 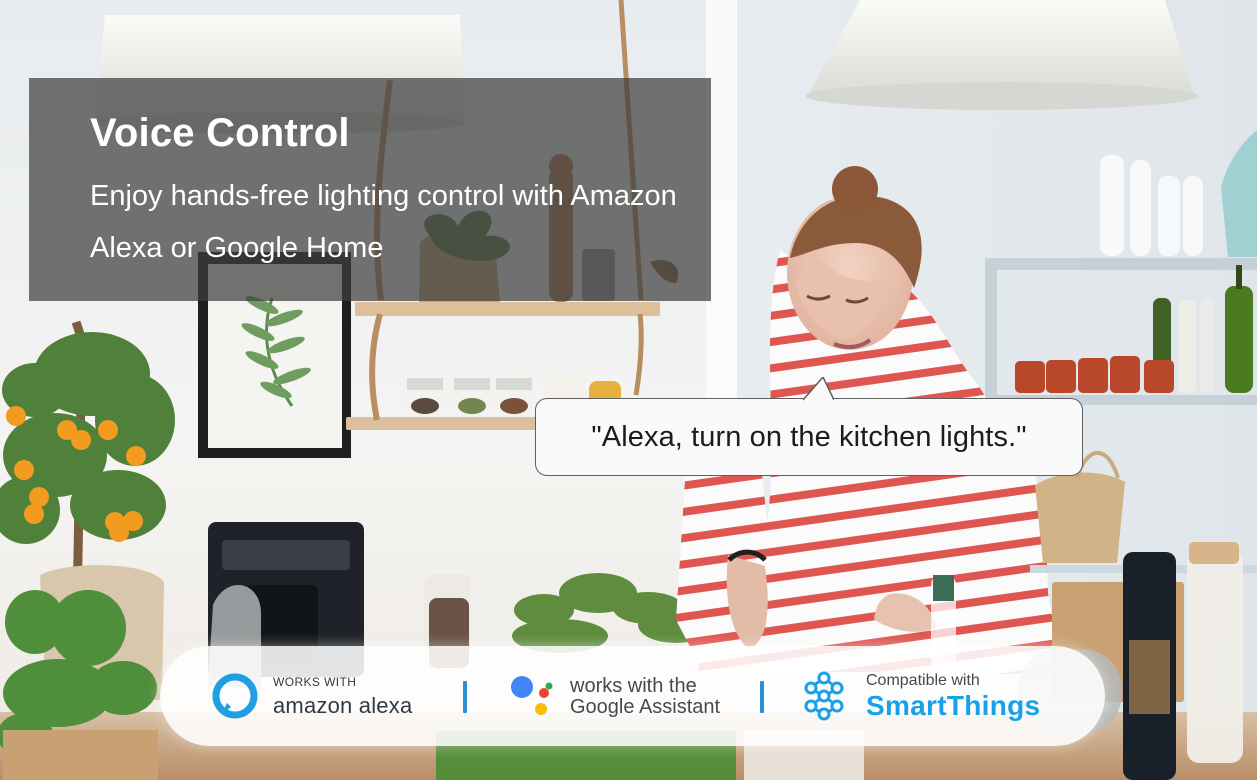 What do you see at coordinates (343, 705) in the screenshot?
I see `alexa-brand-text: amazon alexa` at bounding box center [343, 705].